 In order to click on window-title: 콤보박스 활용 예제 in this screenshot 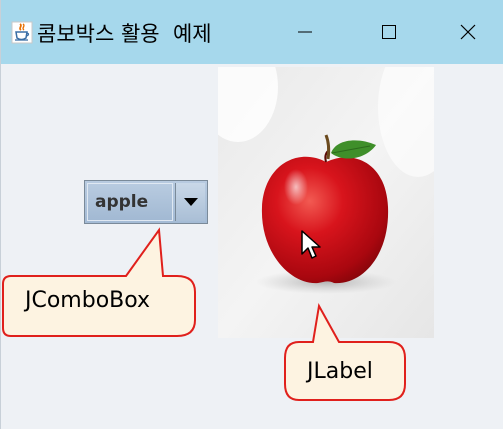, I will do `click(124, 34)`.